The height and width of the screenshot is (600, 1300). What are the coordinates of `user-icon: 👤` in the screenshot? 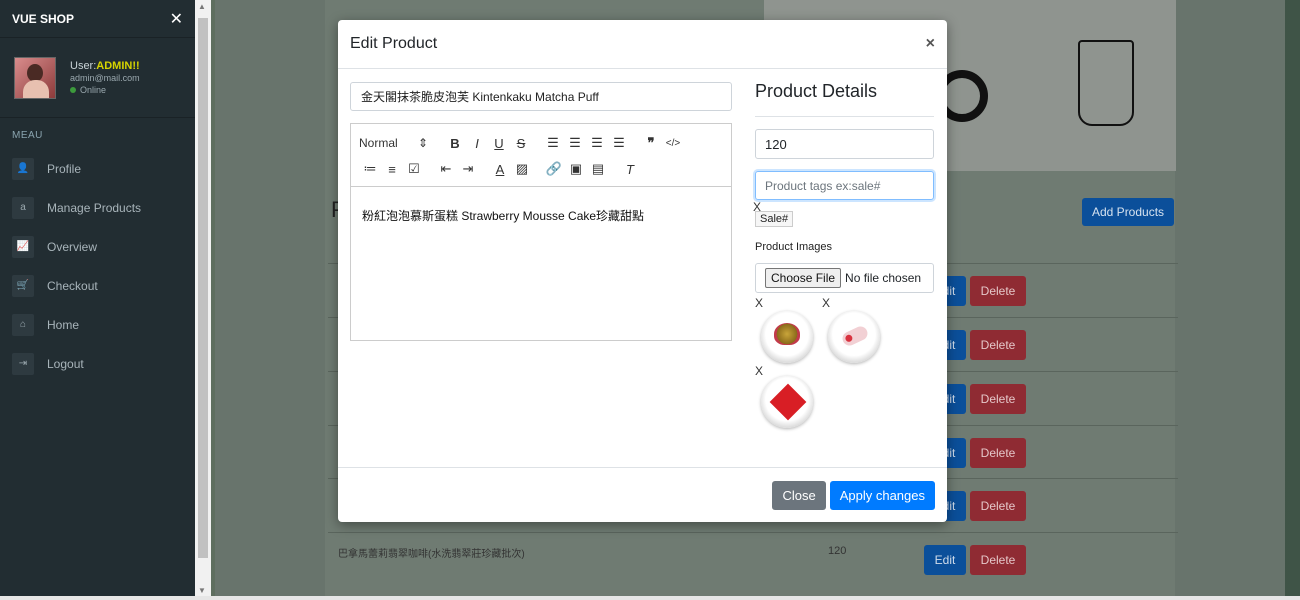 It's located at (23, 168).